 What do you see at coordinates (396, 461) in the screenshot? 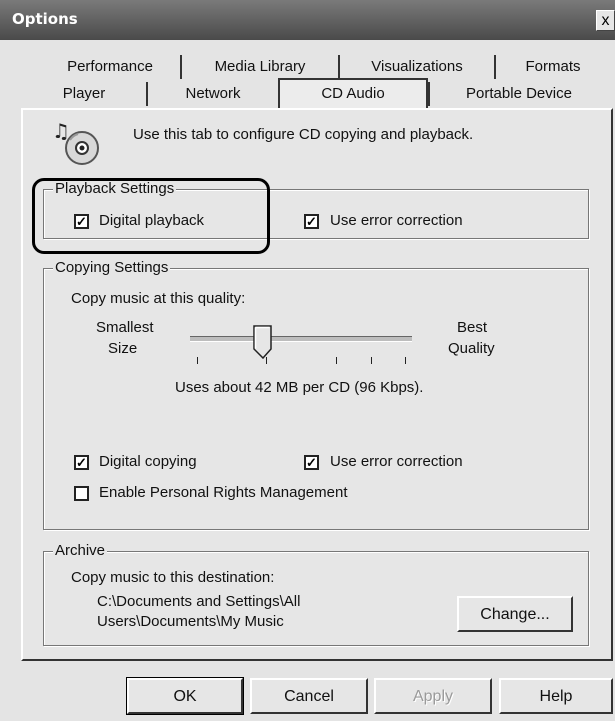
I see `copying-error-correction-label: Use error correction` at bounding box center [396, 461].